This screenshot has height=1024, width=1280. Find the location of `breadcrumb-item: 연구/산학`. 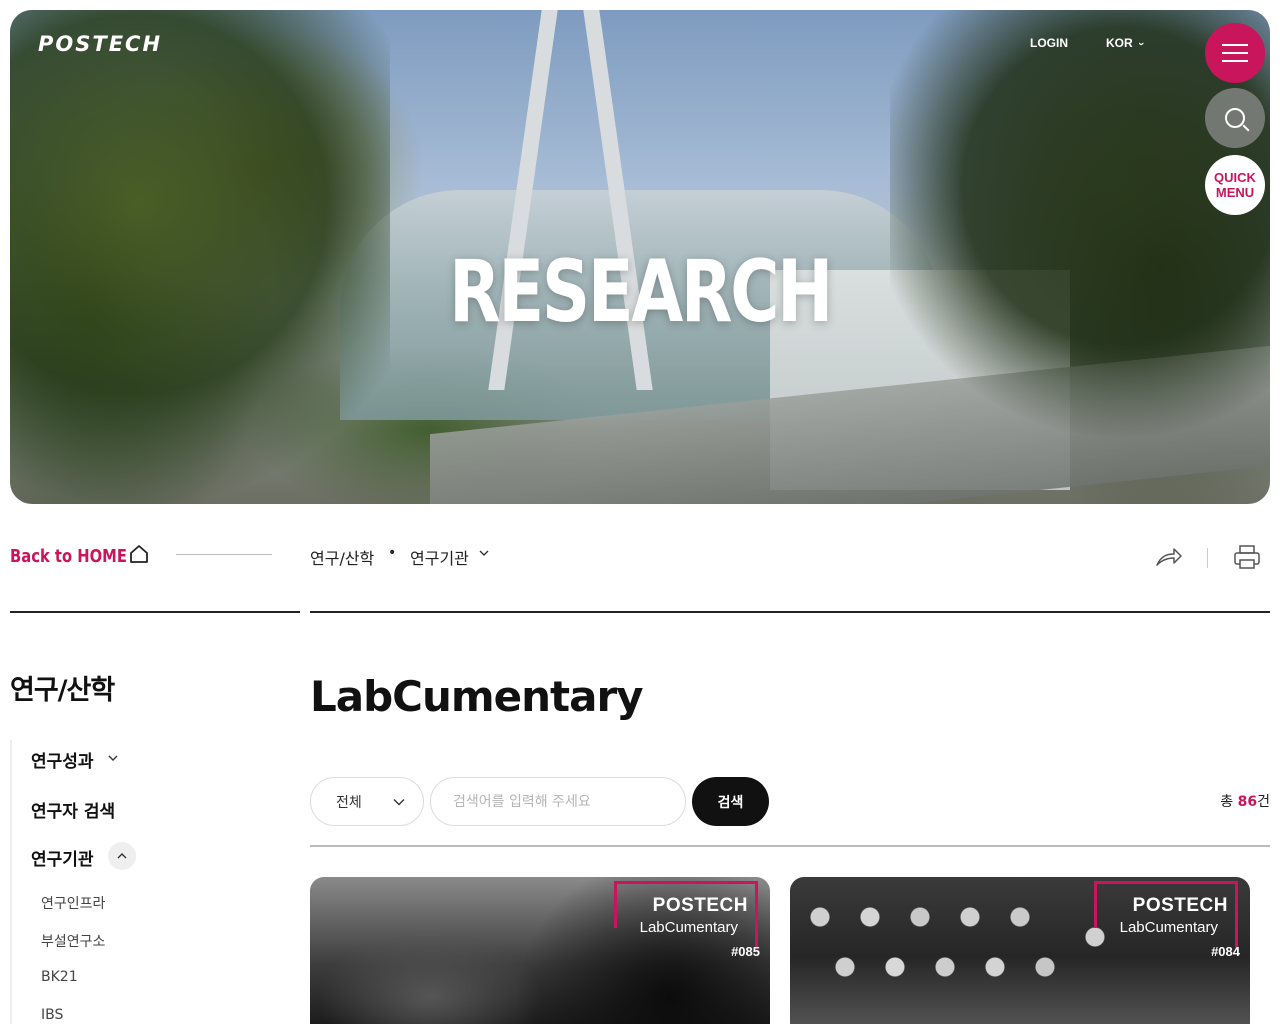

breadcrumb-item: 연구/산학 is located at coordinates (342, 557).